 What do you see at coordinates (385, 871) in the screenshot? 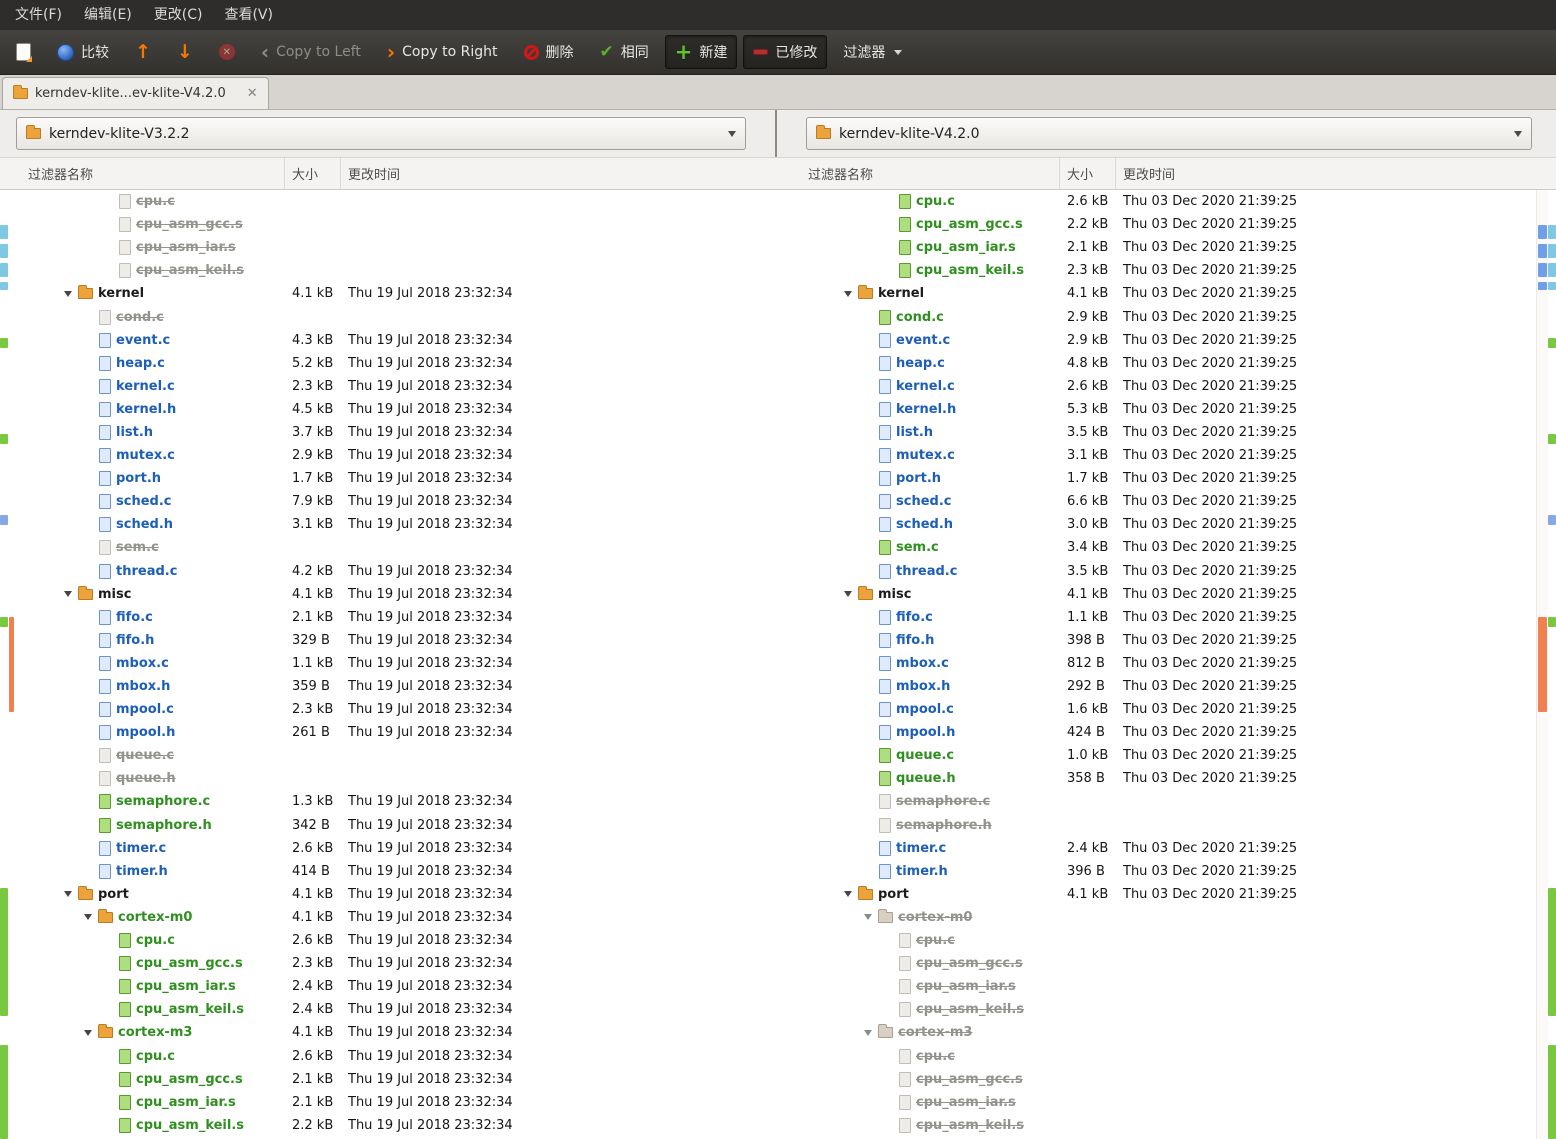
I see `tree-row: timer.h 414 B Thu 19 Jul 2018 23:32:34` at bounding box center [385, 871].